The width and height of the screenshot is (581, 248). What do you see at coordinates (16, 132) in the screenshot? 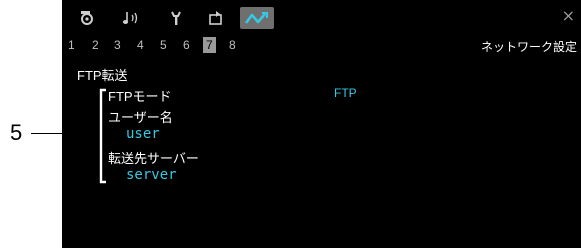
I see `callout-number: 5` at bounding box center [16, 132].